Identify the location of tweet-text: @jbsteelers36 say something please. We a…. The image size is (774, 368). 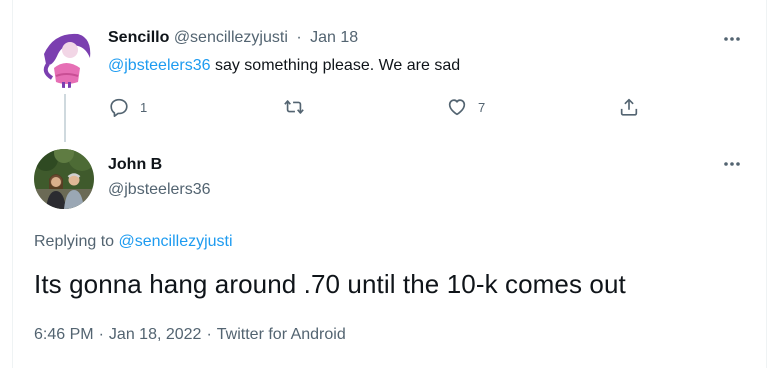
(284, 66).